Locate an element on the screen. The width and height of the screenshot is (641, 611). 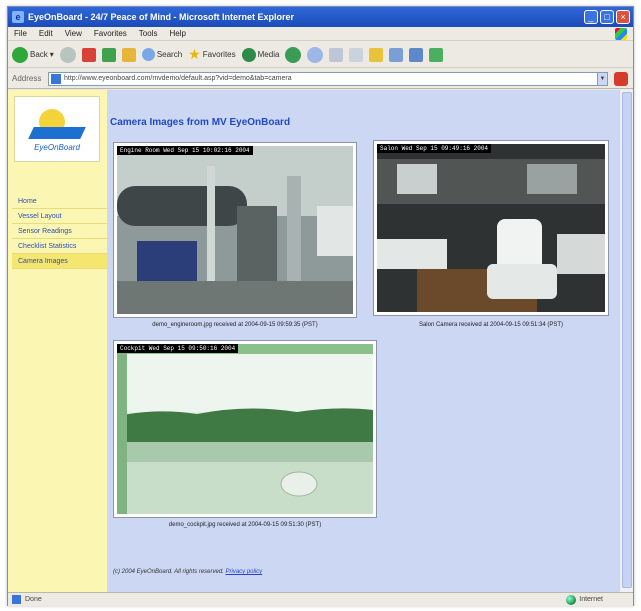
nav-camera-images: Camera Images is located at coordinates (59, 261).